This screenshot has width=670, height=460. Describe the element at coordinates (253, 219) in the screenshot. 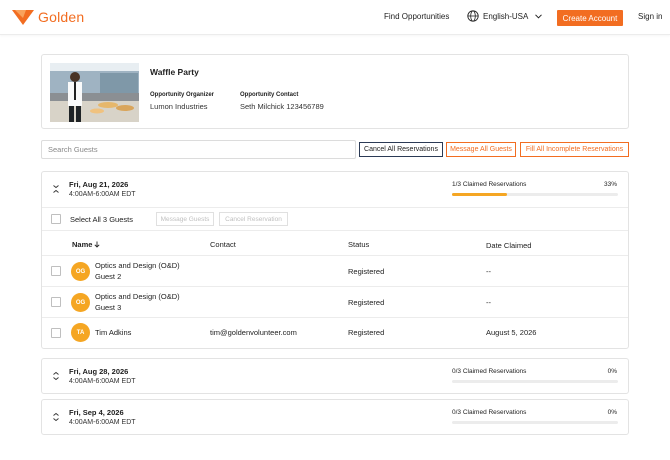

I see `cancel-reservation-button: Cancel Reservation` at that location.